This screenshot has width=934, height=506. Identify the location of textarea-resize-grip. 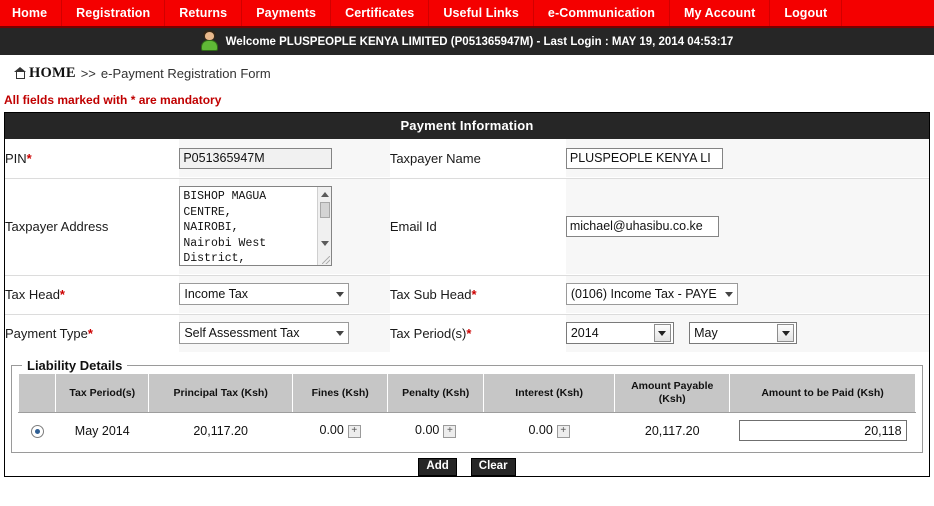
(326, 260).